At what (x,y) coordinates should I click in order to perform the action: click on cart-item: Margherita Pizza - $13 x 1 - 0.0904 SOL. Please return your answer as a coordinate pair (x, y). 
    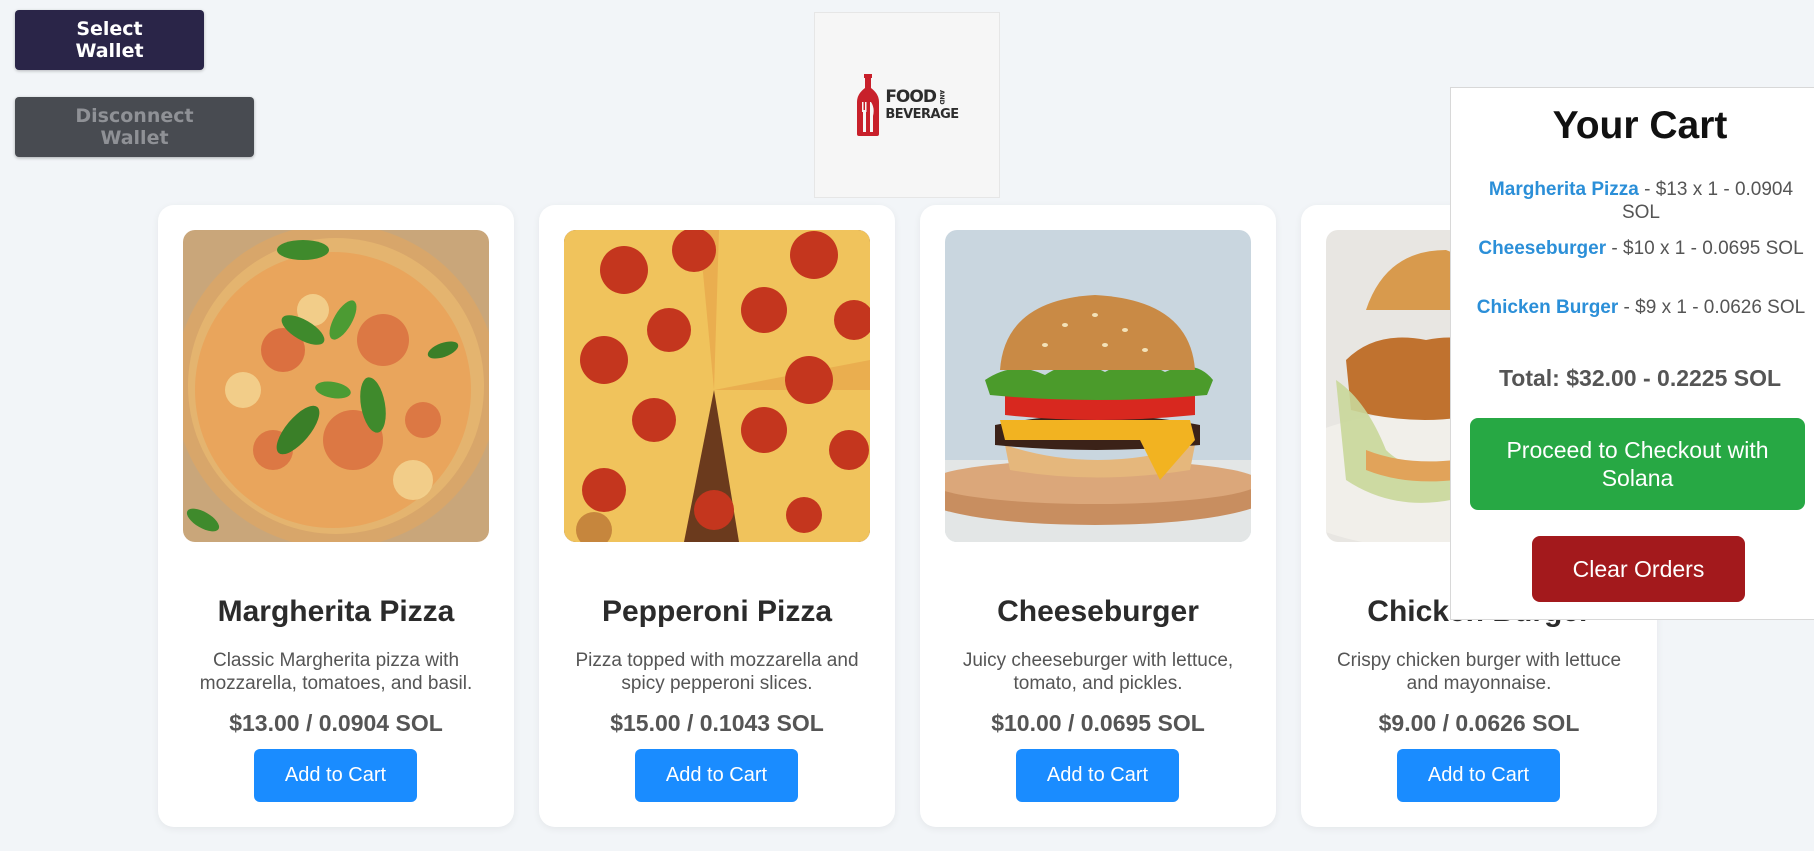
    Looking at the image, I should click on (1641, 201).